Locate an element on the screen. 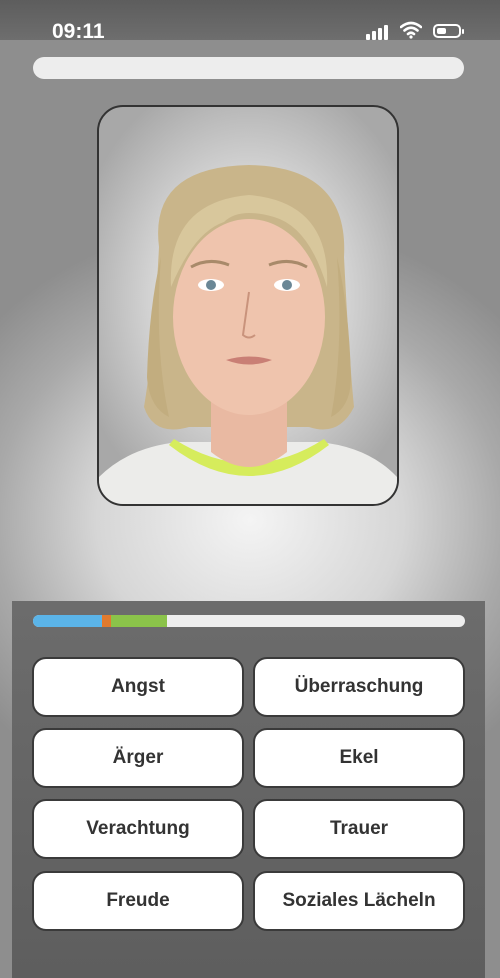 This screenshot has width=500, height=978. status-bar: 09:11 is located at coordinates (250, 21).